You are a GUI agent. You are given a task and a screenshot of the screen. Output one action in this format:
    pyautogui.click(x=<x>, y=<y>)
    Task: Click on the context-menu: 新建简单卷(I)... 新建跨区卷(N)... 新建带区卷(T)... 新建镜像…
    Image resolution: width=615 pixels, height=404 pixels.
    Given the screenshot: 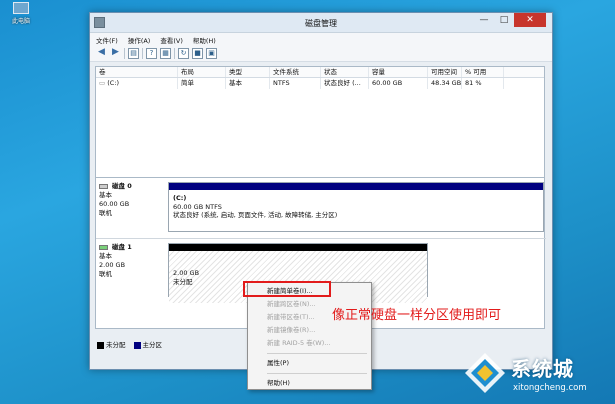 What is the action you would take?
    pyautogui.click(x=309, y=336)
    